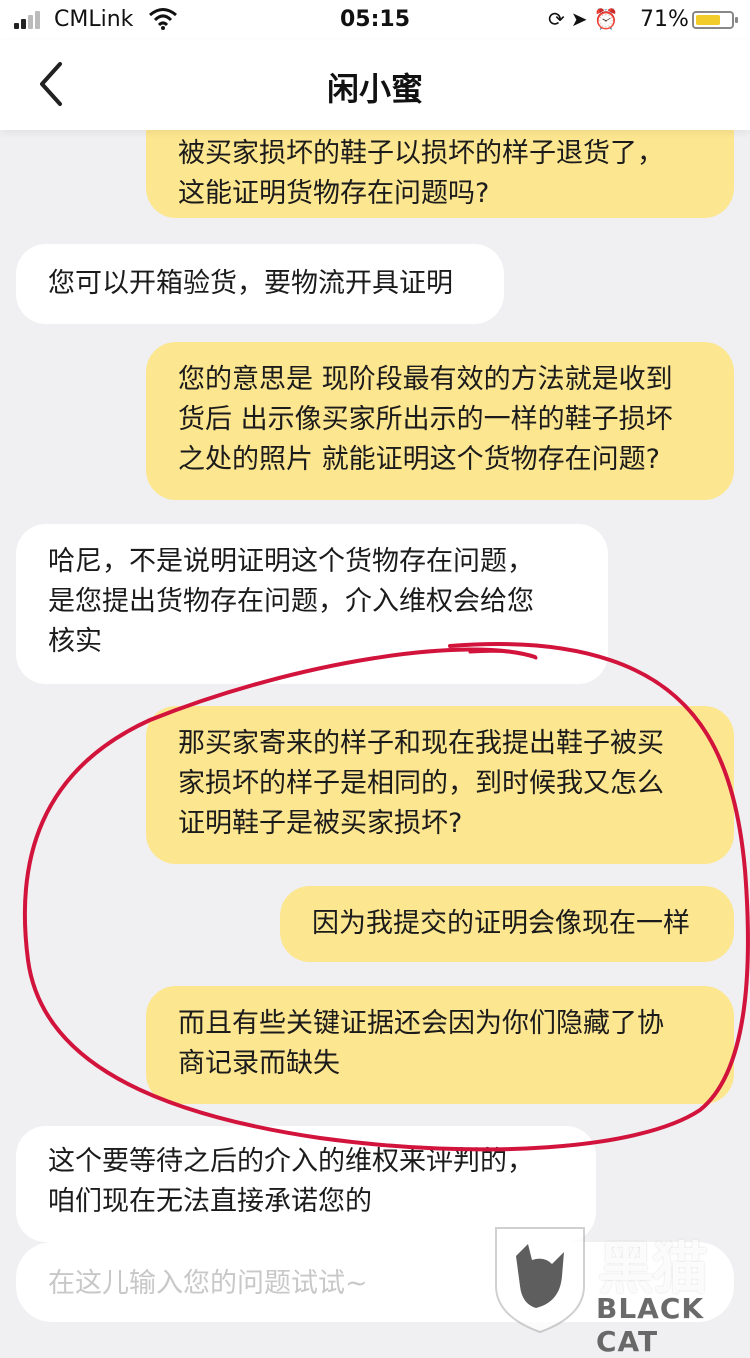  Describe the element at coordinates (440, 174) in the screenshot. I see `message-bubble-mine: 被买家损坏的鞋子以损坏的样子退货了， 这能证明货物存在问题吗?` at that location.